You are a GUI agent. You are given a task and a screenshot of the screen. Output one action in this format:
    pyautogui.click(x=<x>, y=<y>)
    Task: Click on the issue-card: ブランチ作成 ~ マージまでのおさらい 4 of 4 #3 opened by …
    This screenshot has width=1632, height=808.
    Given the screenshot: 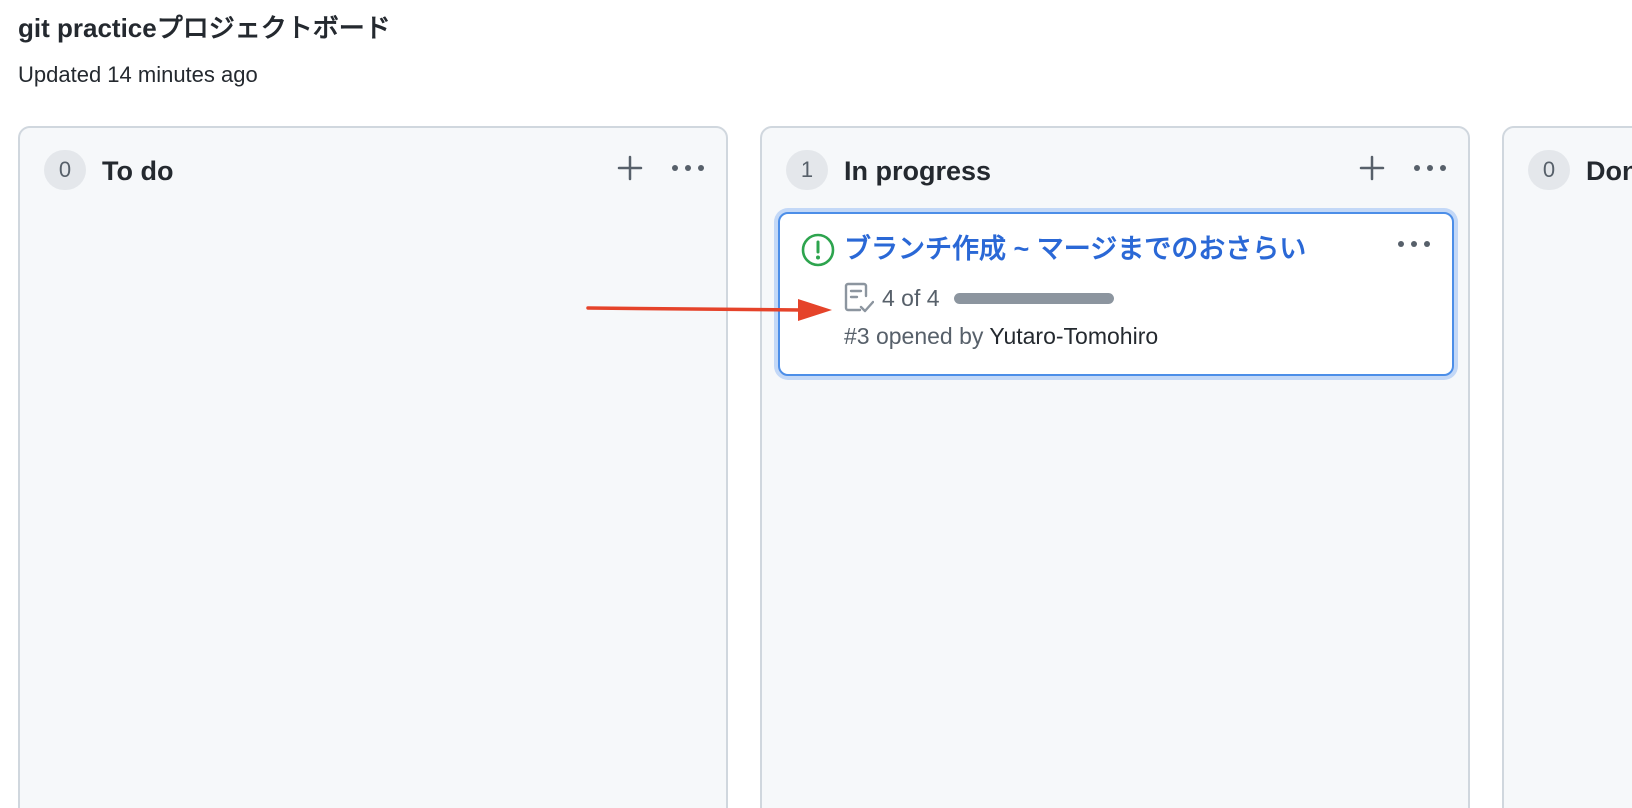 What is the action you would take?
    pyautogui.click(x=1116, y=294)
    